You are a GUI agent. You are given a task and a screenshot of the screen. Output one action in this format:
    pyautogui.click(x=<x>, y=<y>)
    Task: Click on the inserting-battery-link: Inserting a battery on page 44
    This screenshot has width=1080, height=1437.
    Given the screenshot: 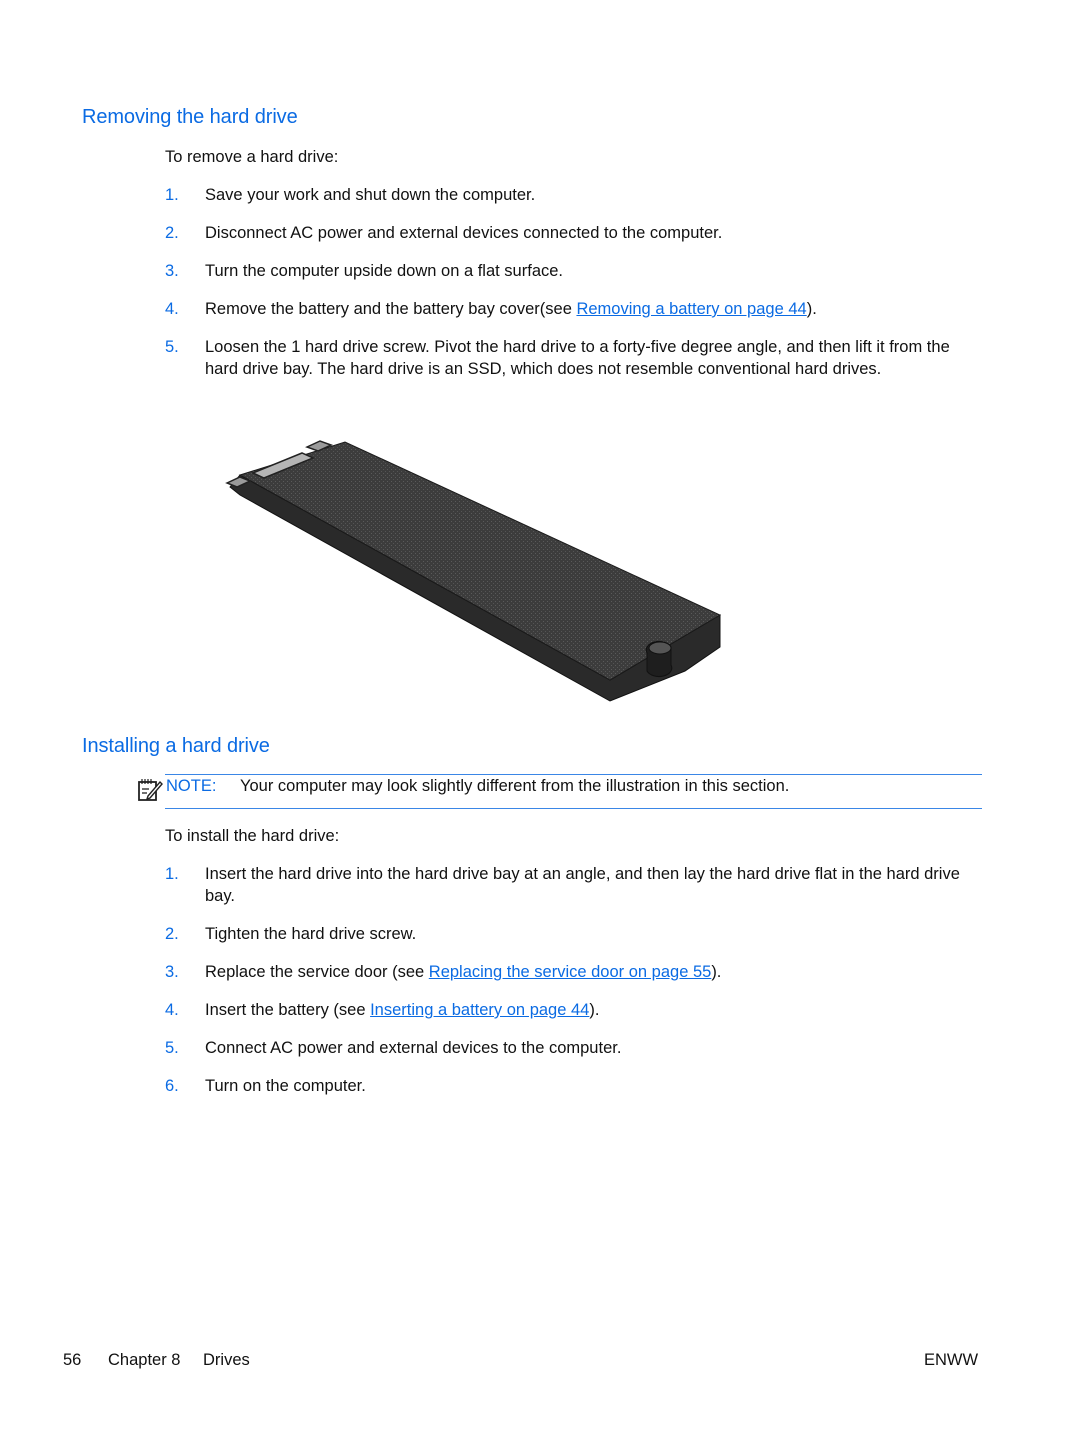 What is the action you would take?
    pyautogui.click(x=479, y=1010)
    